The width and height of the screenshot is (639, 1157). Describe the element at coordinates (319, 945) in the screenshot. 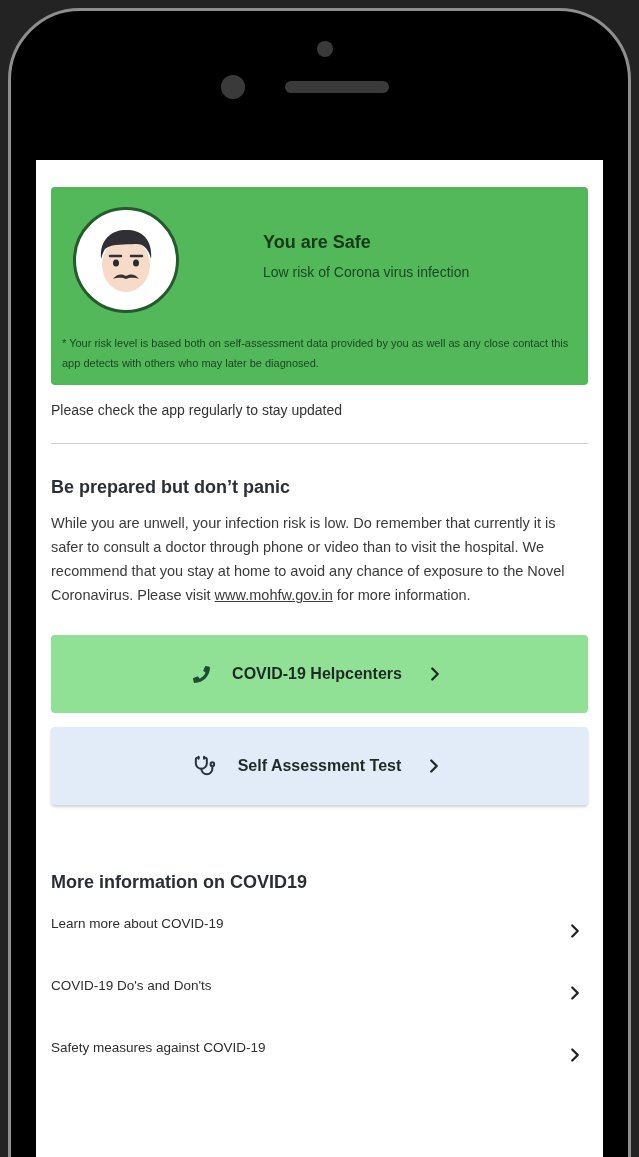

I see `info-list-item: Learn more about COVID-19` at that location.